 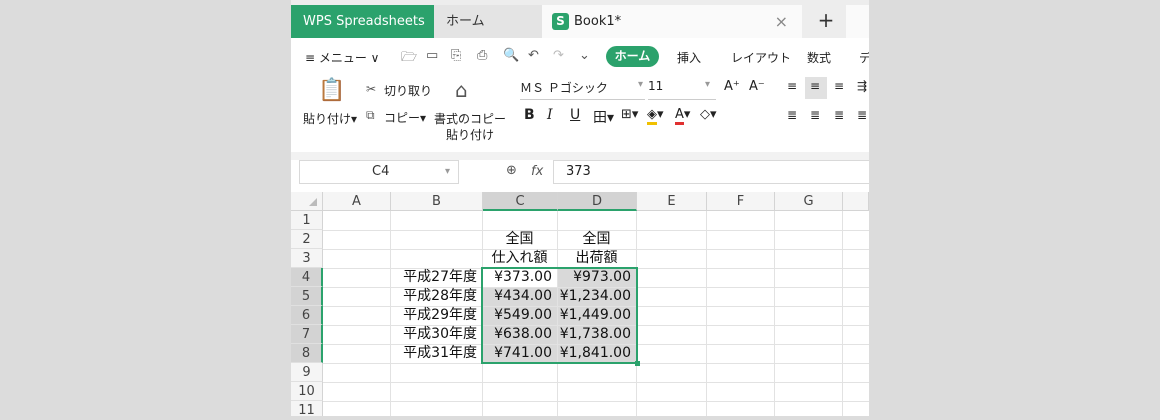 I want to click on align-left-icon: ≣, so click(x=792, y=115).